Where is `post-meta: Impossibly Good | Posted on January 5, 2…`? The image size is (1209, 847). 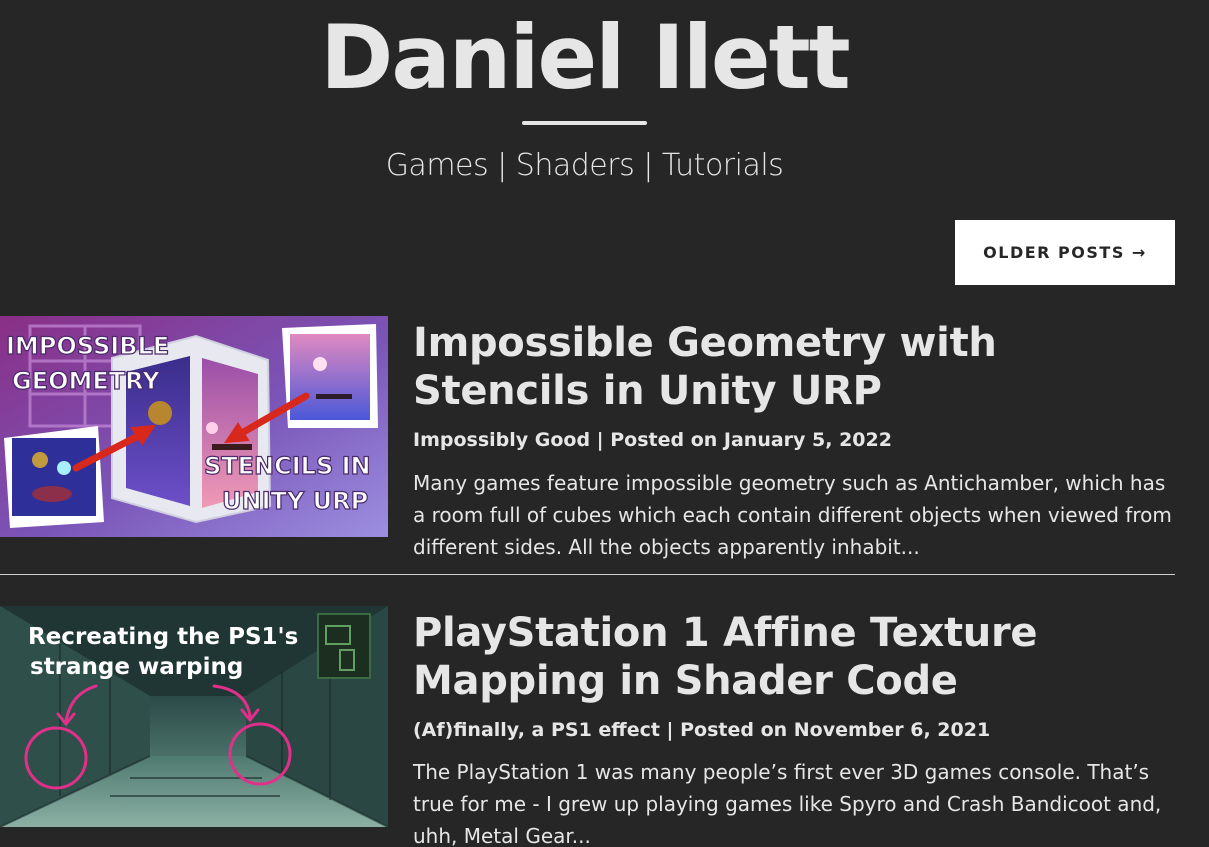 post-meta: Impossibly Good | Posted on January 5, 2… is located at coordinates (652, 440).